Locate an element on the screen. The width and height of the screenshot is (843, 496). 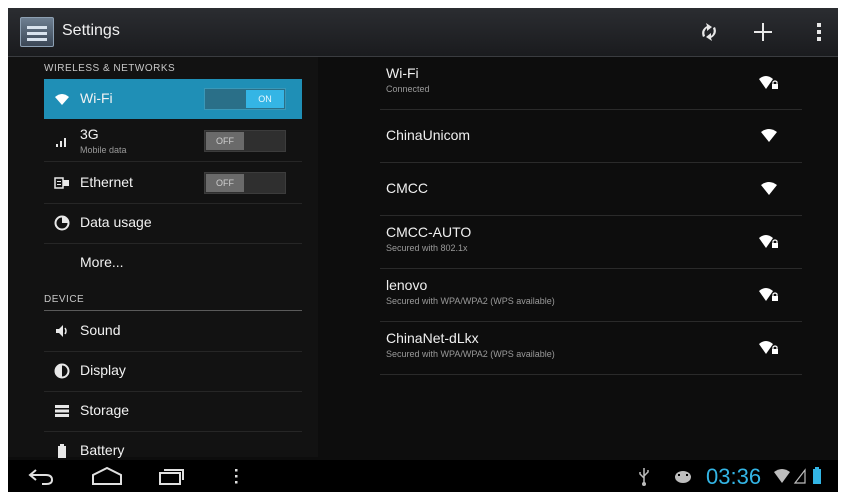
network-ssid: lenovo is located at coordinates (407, 285).